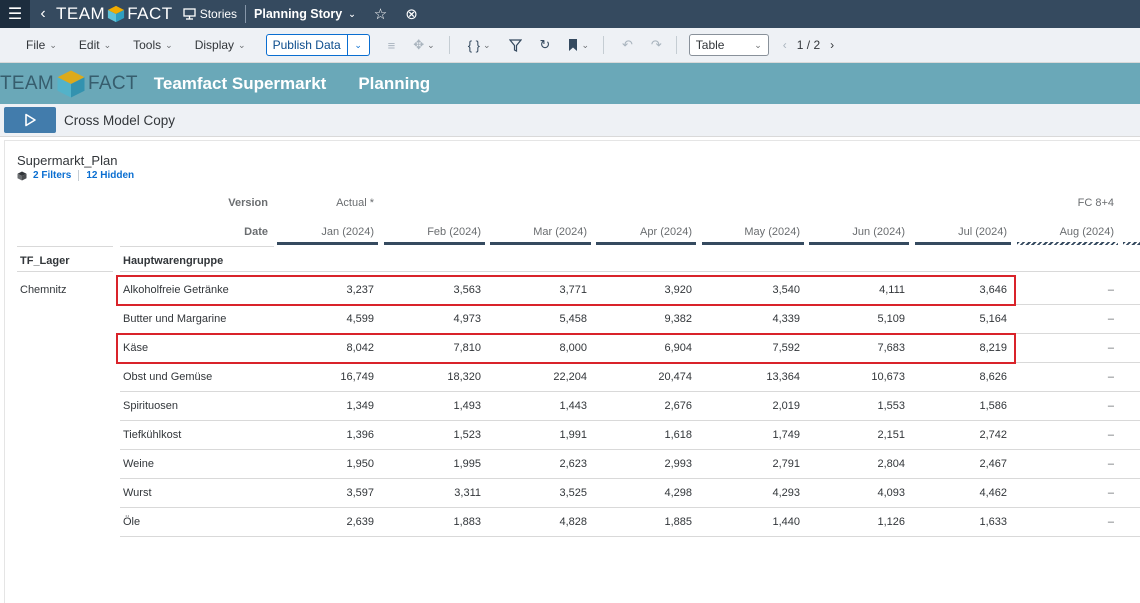 Image resolution: width=1140 pixels, height=603 pixels. Describe the element at coordinates (22, 175) in the screenshot. I see `model-icon` at that location.